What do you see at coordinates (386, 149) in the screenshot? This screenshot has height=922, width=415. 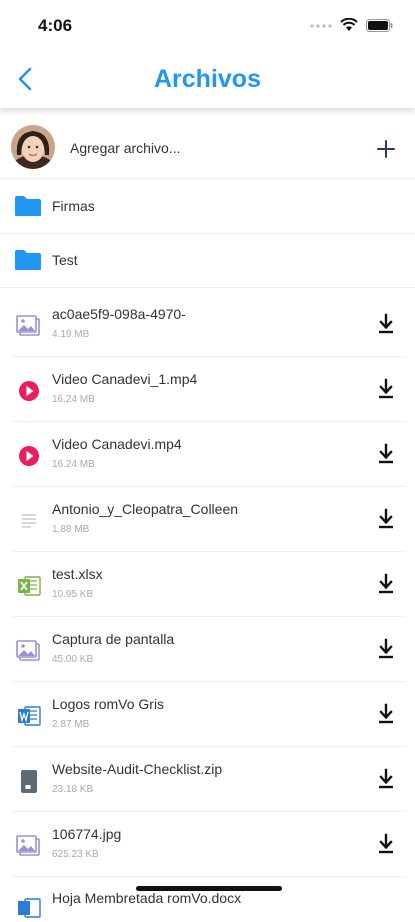 I see `add-icon` at bounding box center [386, 149].